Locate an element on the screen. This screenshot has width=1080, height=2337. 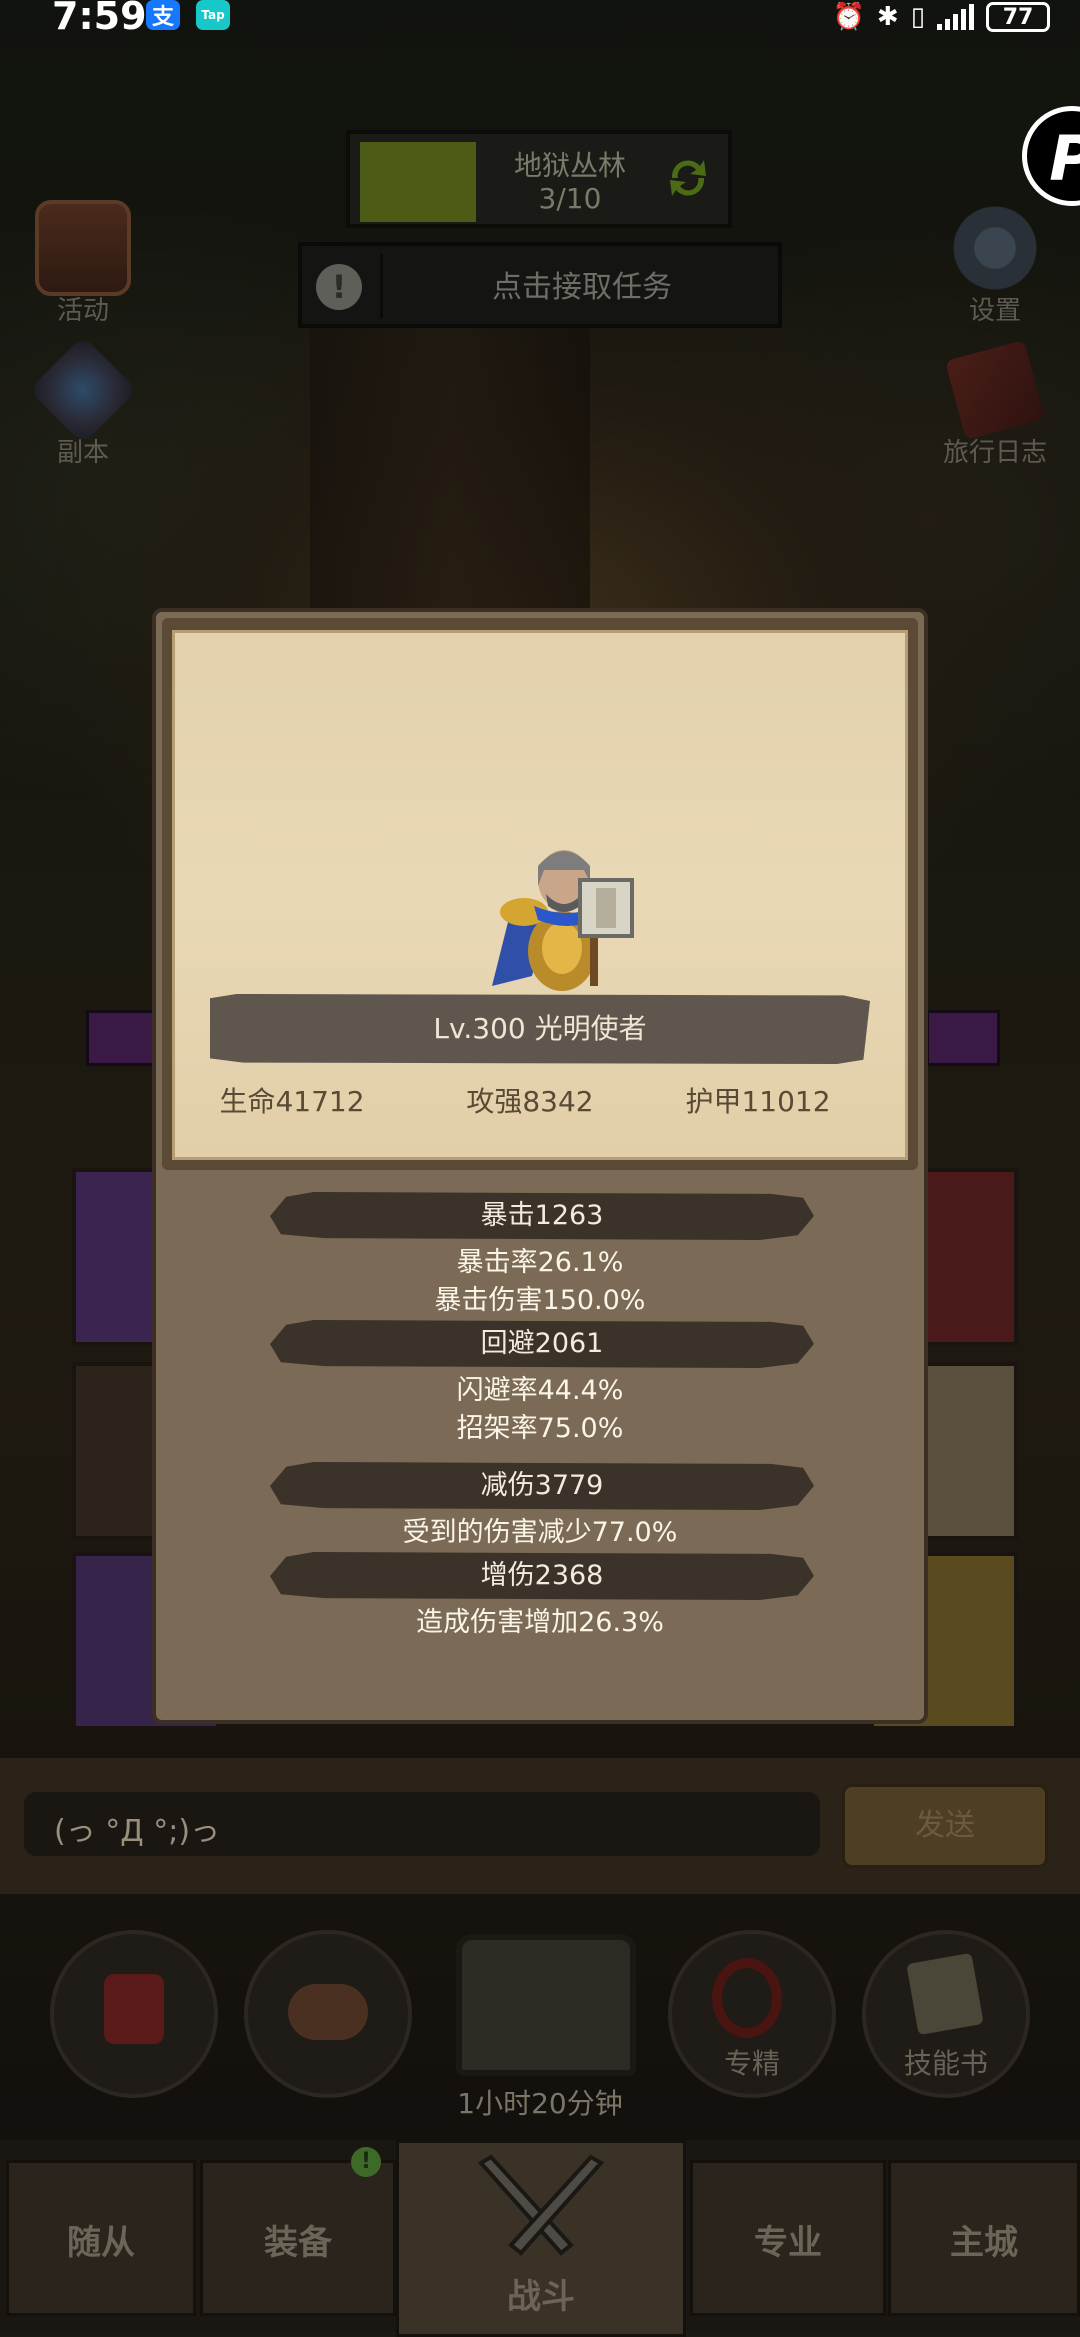
refresh-icon is located at coordinates (688, 178).